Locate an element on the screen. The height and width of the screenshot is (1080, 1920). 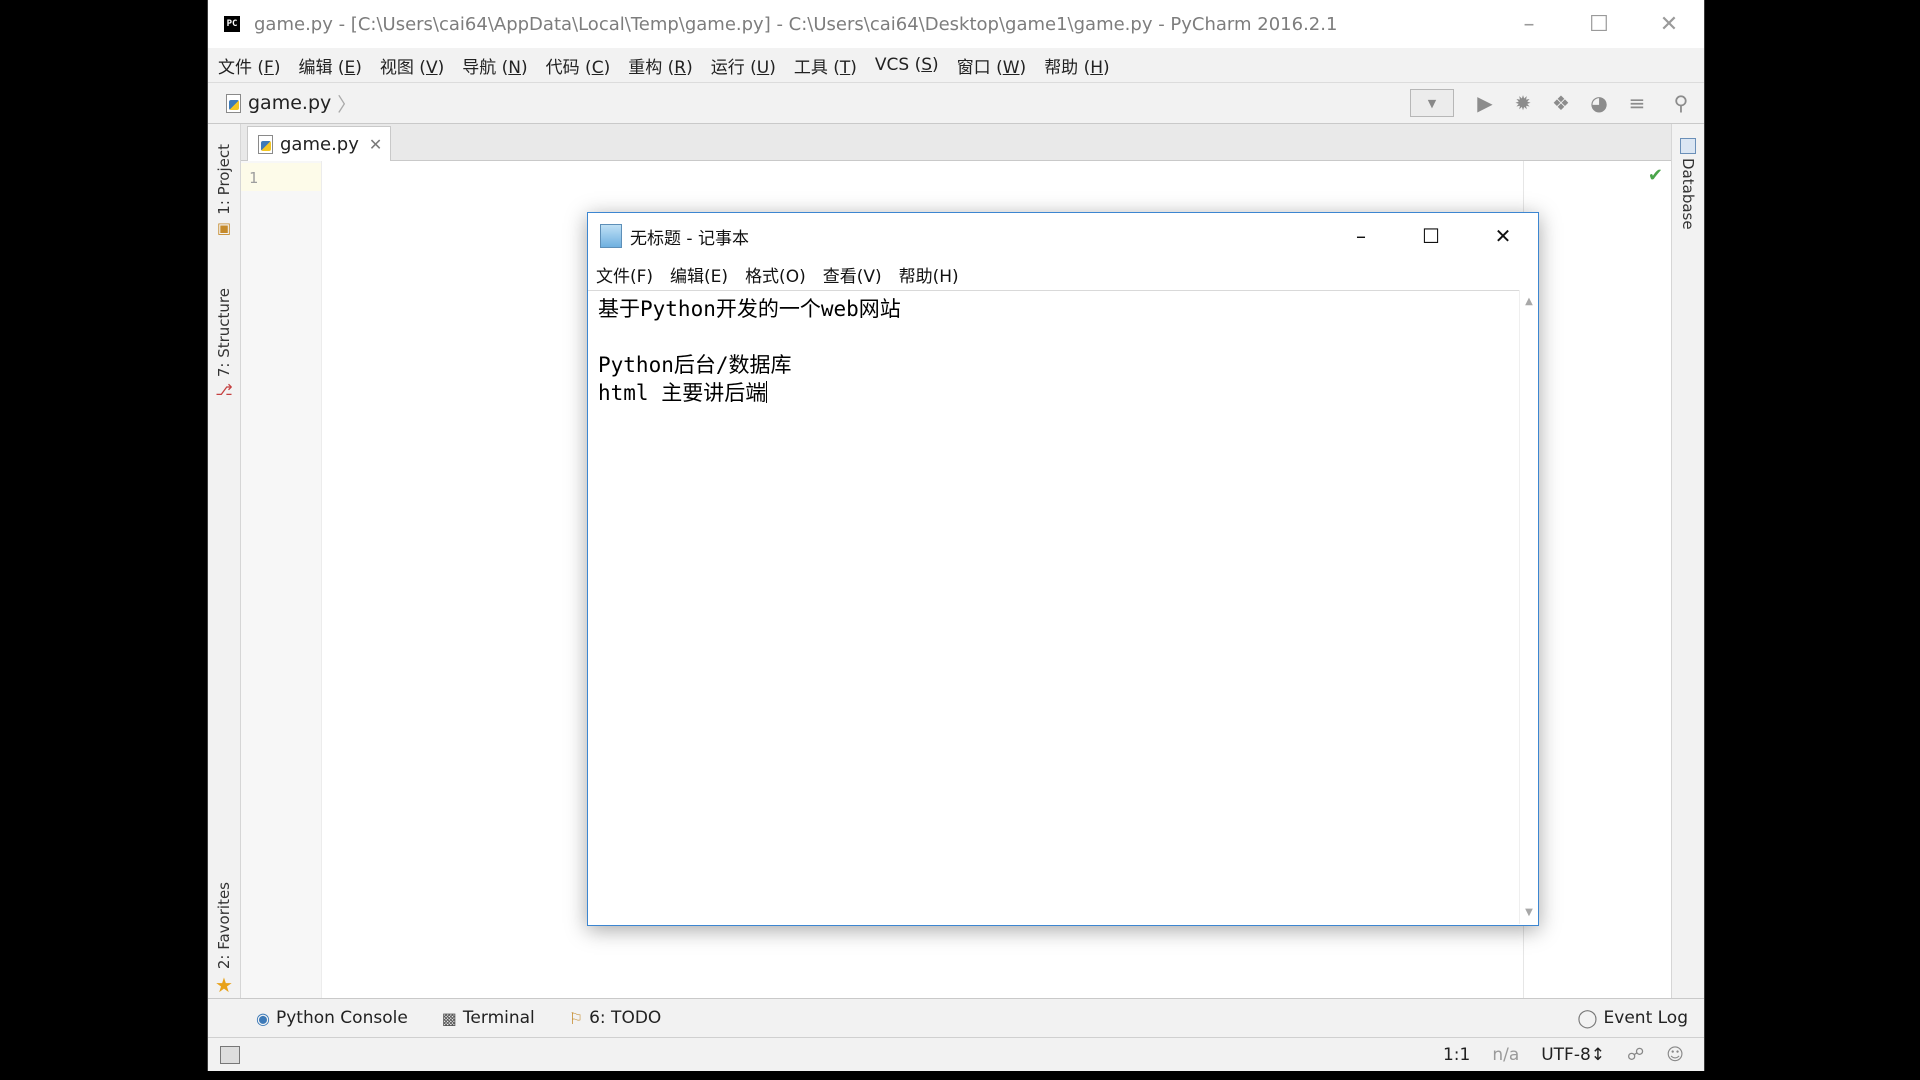
debug-icon: ✹ is located at coordinates (1523, 103).